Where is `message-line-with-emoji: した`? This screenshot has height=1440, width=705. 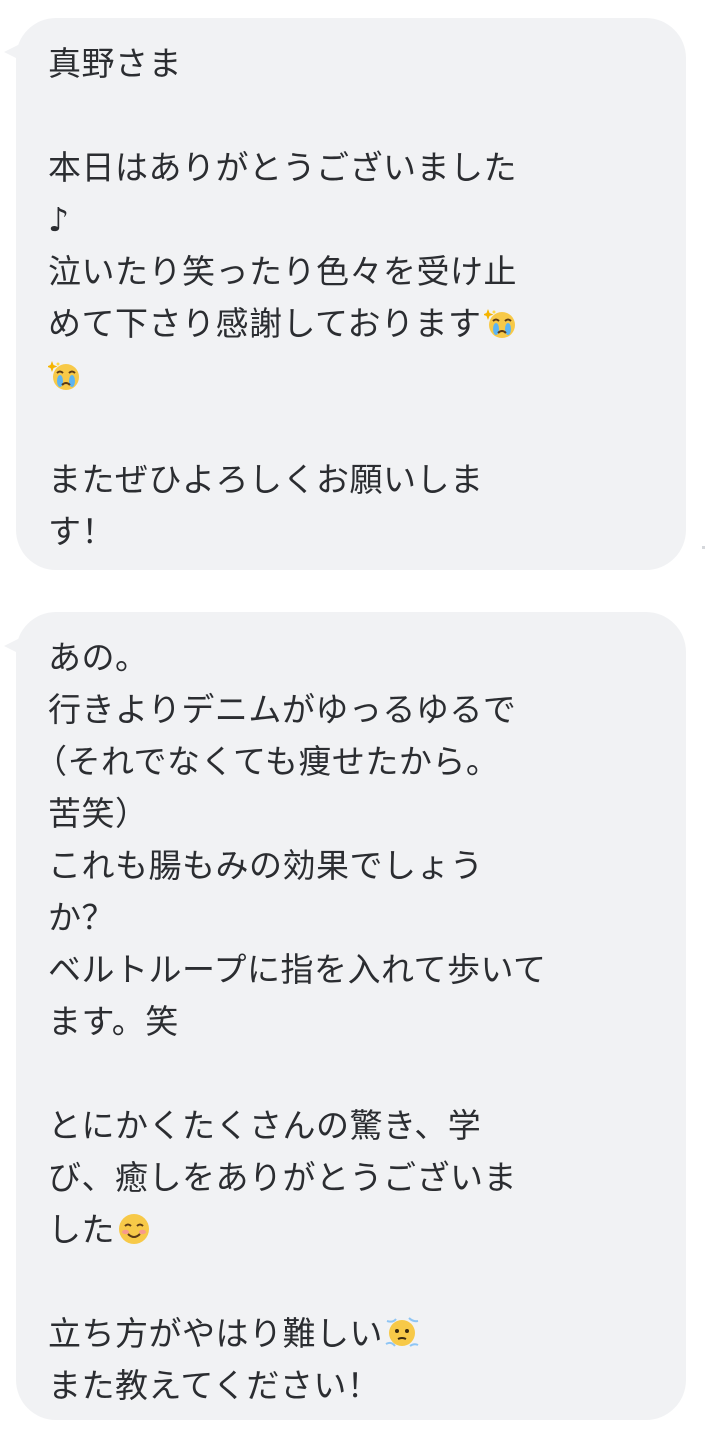 message-line-with-emoji: した is located at coordinates (354, 1230).